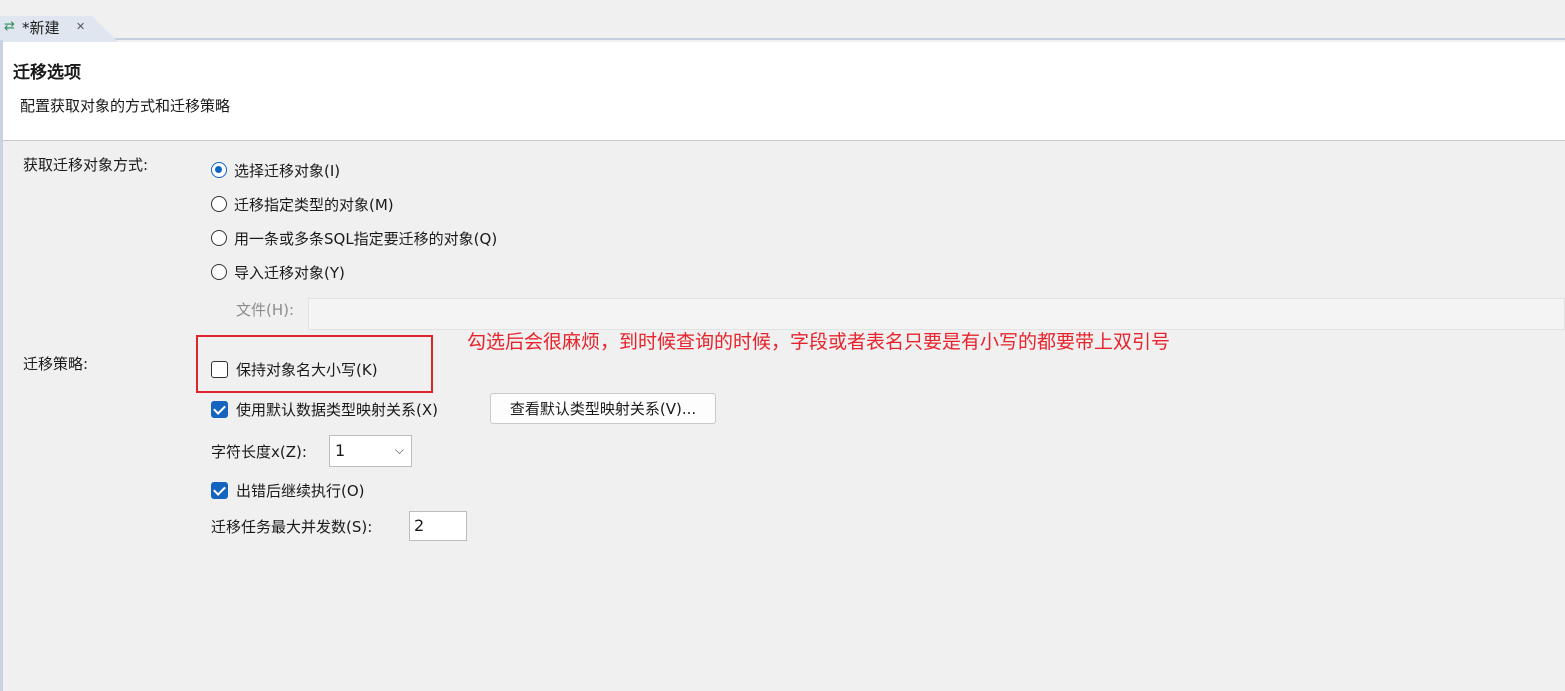 This screenshot has width=1565, height=691. Describe the element at coordinates (340, 450) in the screenshot. I see `char-length-value: 1` at that location.